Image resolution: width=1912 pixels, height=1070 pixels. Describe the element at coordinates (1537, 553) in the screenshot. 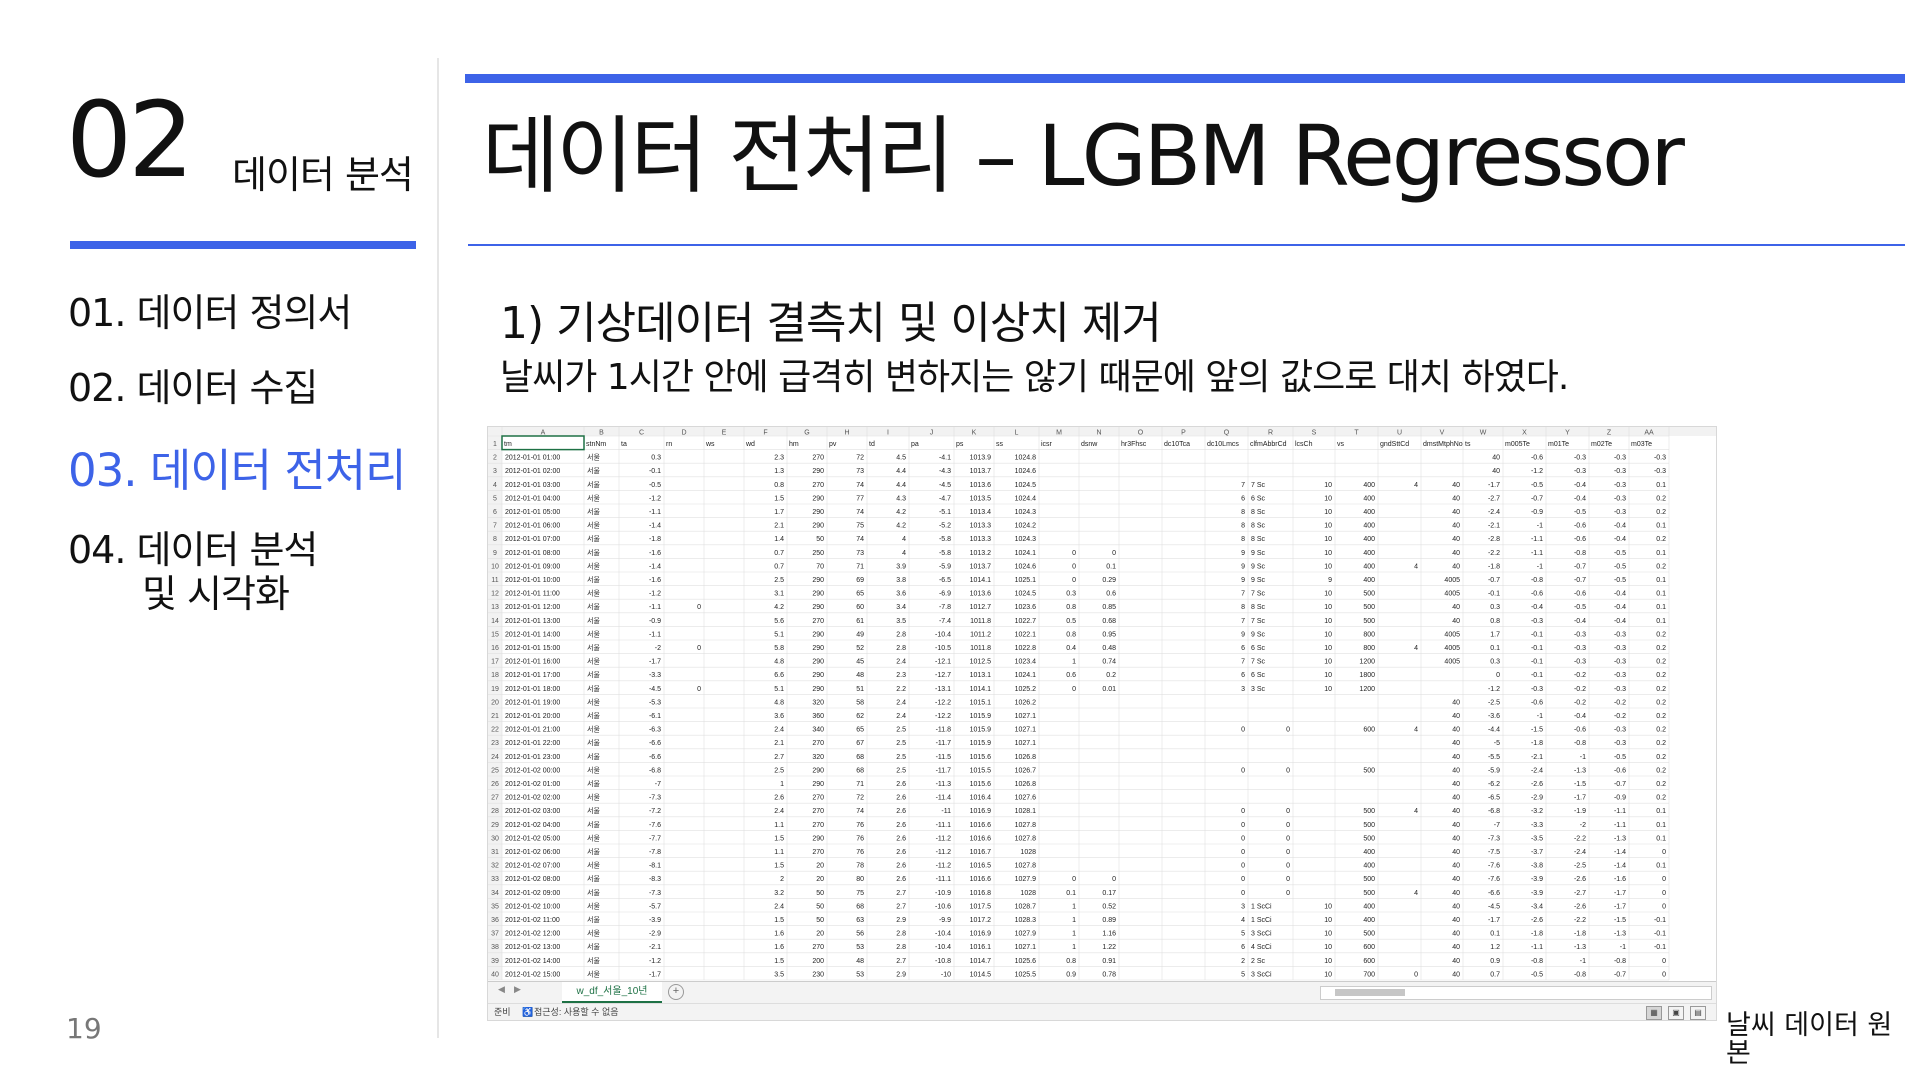

I see `data-cell: -1.1` at that location.